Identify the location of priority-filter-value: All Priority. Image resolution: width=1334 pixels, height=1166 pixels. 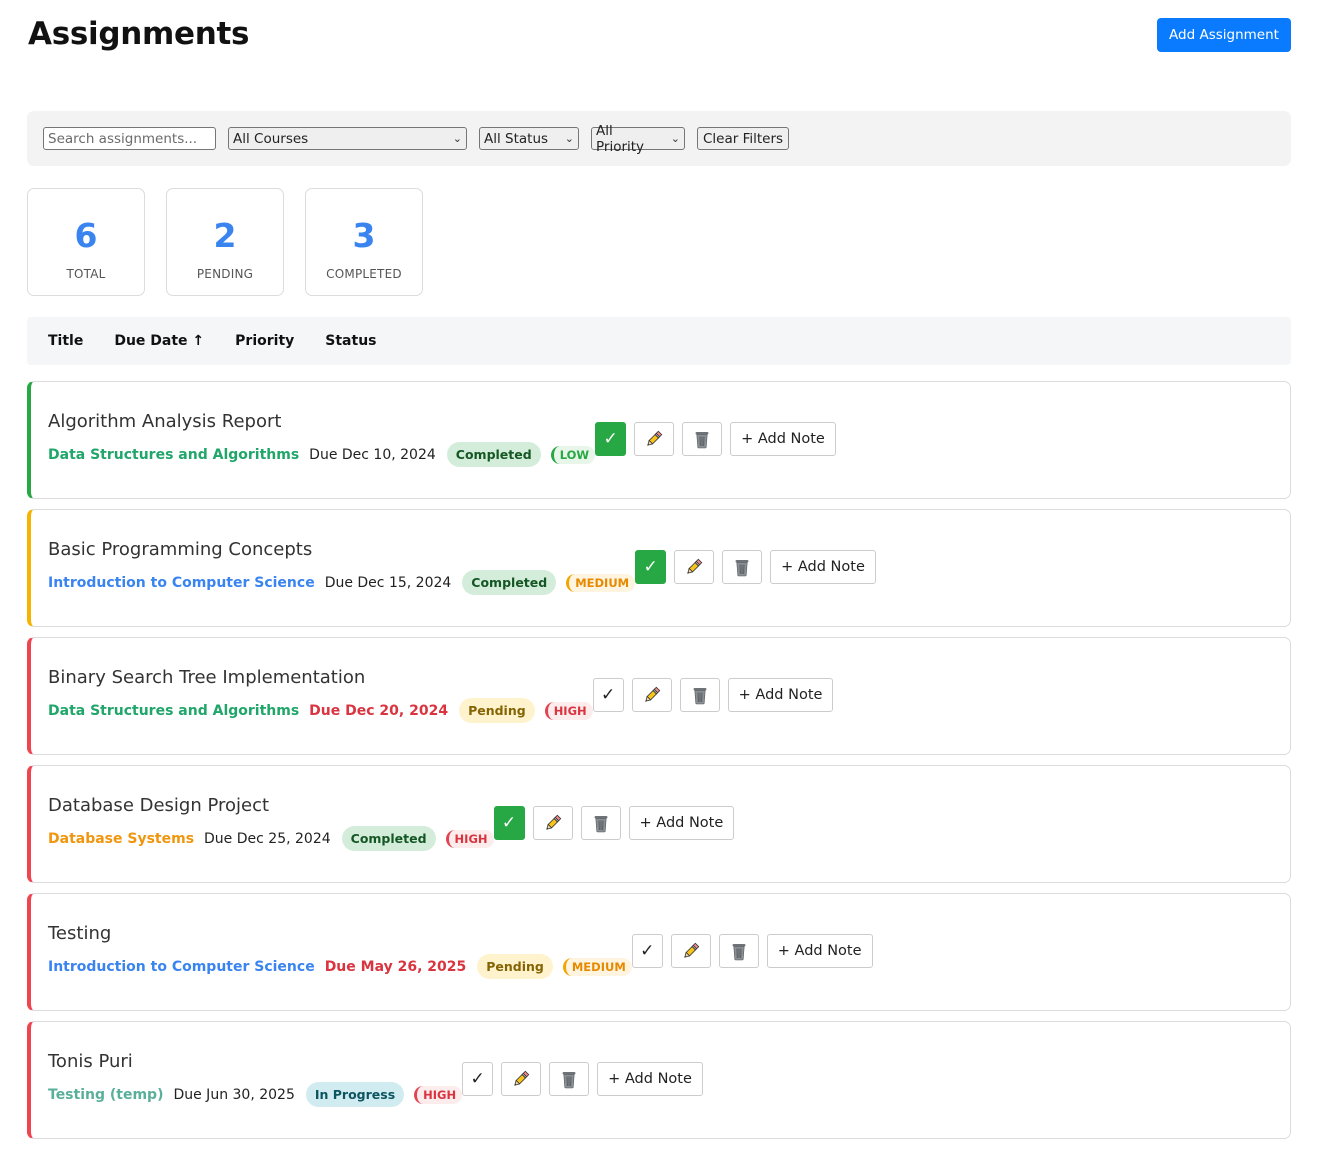
(620, 138).